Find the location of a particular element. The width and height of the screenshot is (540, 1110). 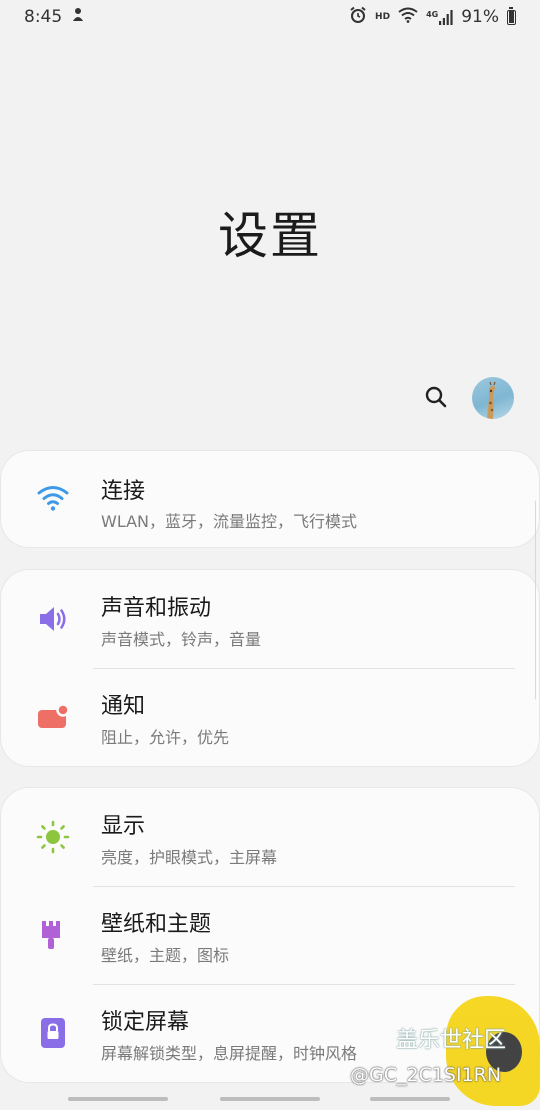

notifications-subtitle: 阻止，允许，优先 is located at coordinates (165, 737).